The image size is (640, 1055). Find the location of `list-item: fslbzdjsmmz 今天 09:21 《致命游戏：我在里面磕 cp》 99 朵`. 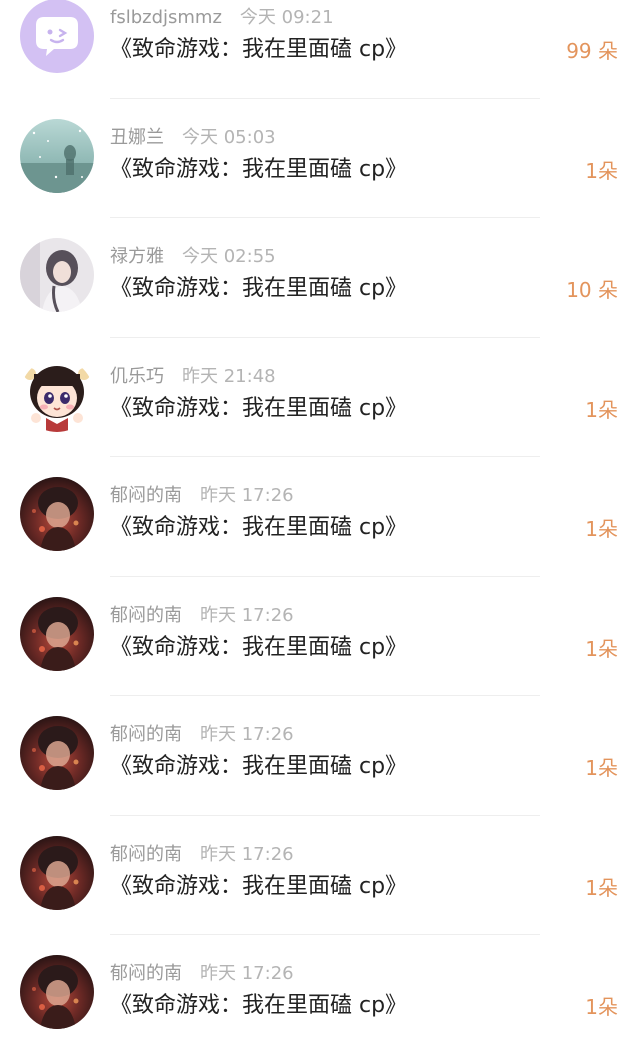

list-item: fslbzdjsmmz 今天 09:21 《致命游戏：我在里面磕 cp》 99 朵 is located at coordinates (320, 49).